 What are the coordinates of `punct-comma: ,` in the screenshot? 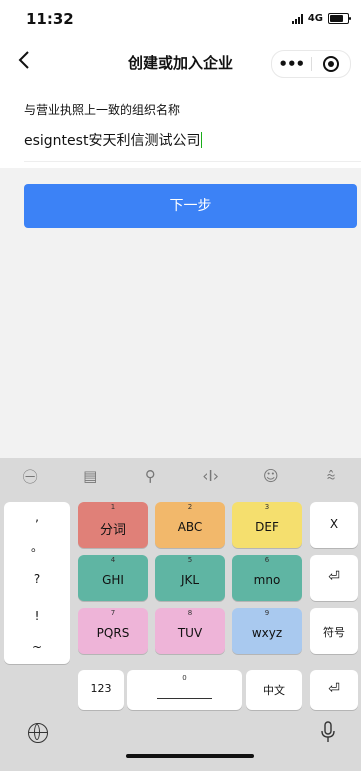 It's located at (37, 517).